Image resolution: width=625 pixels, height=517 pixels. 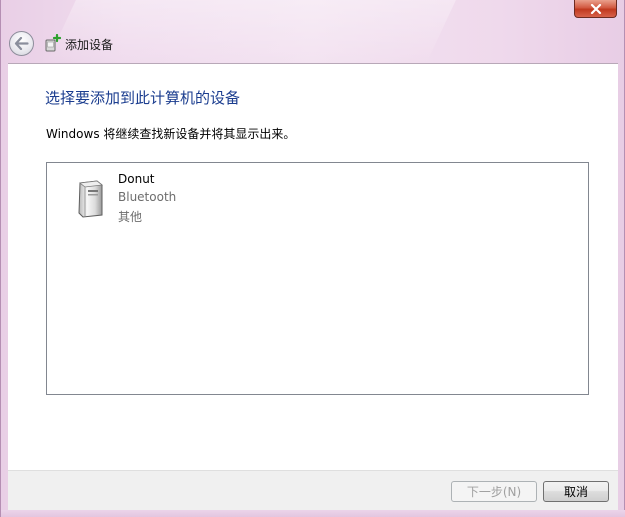 I want to click on generic-device-icon, so click(x=90, y=199).